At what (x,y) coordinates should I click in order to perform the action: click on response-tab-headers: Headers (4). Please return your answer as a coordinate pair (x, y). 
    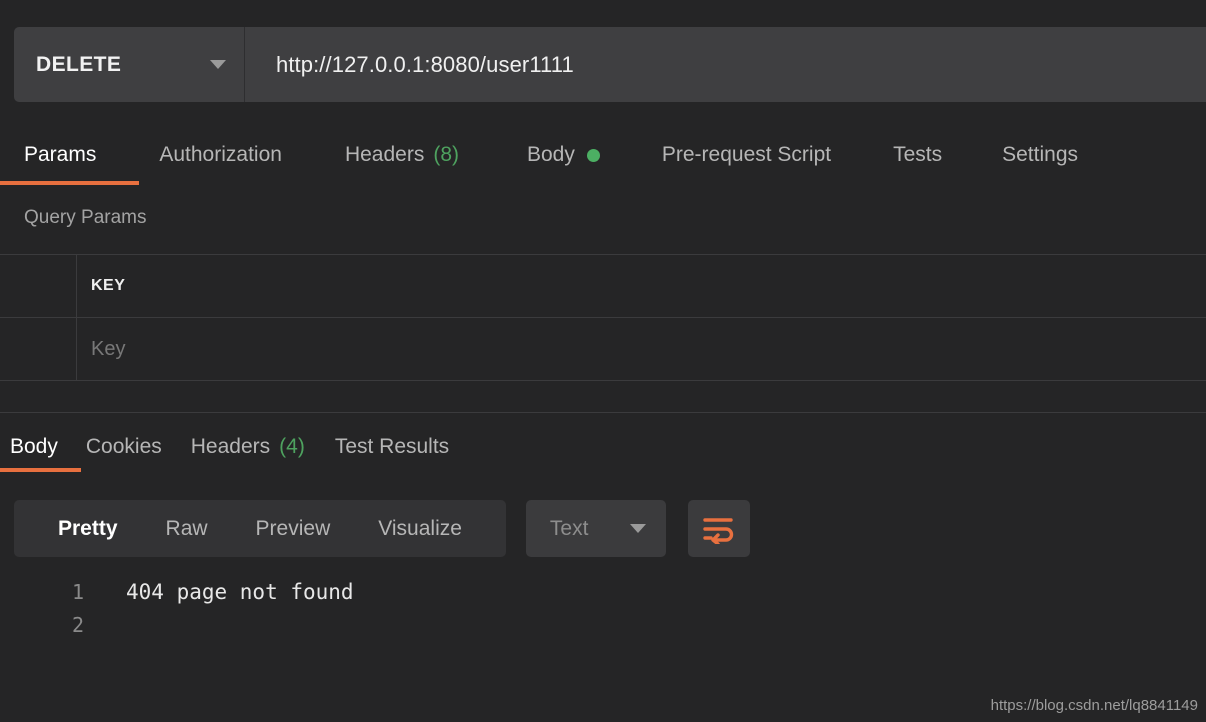
    Looking at the image, I should click on (248, 447).